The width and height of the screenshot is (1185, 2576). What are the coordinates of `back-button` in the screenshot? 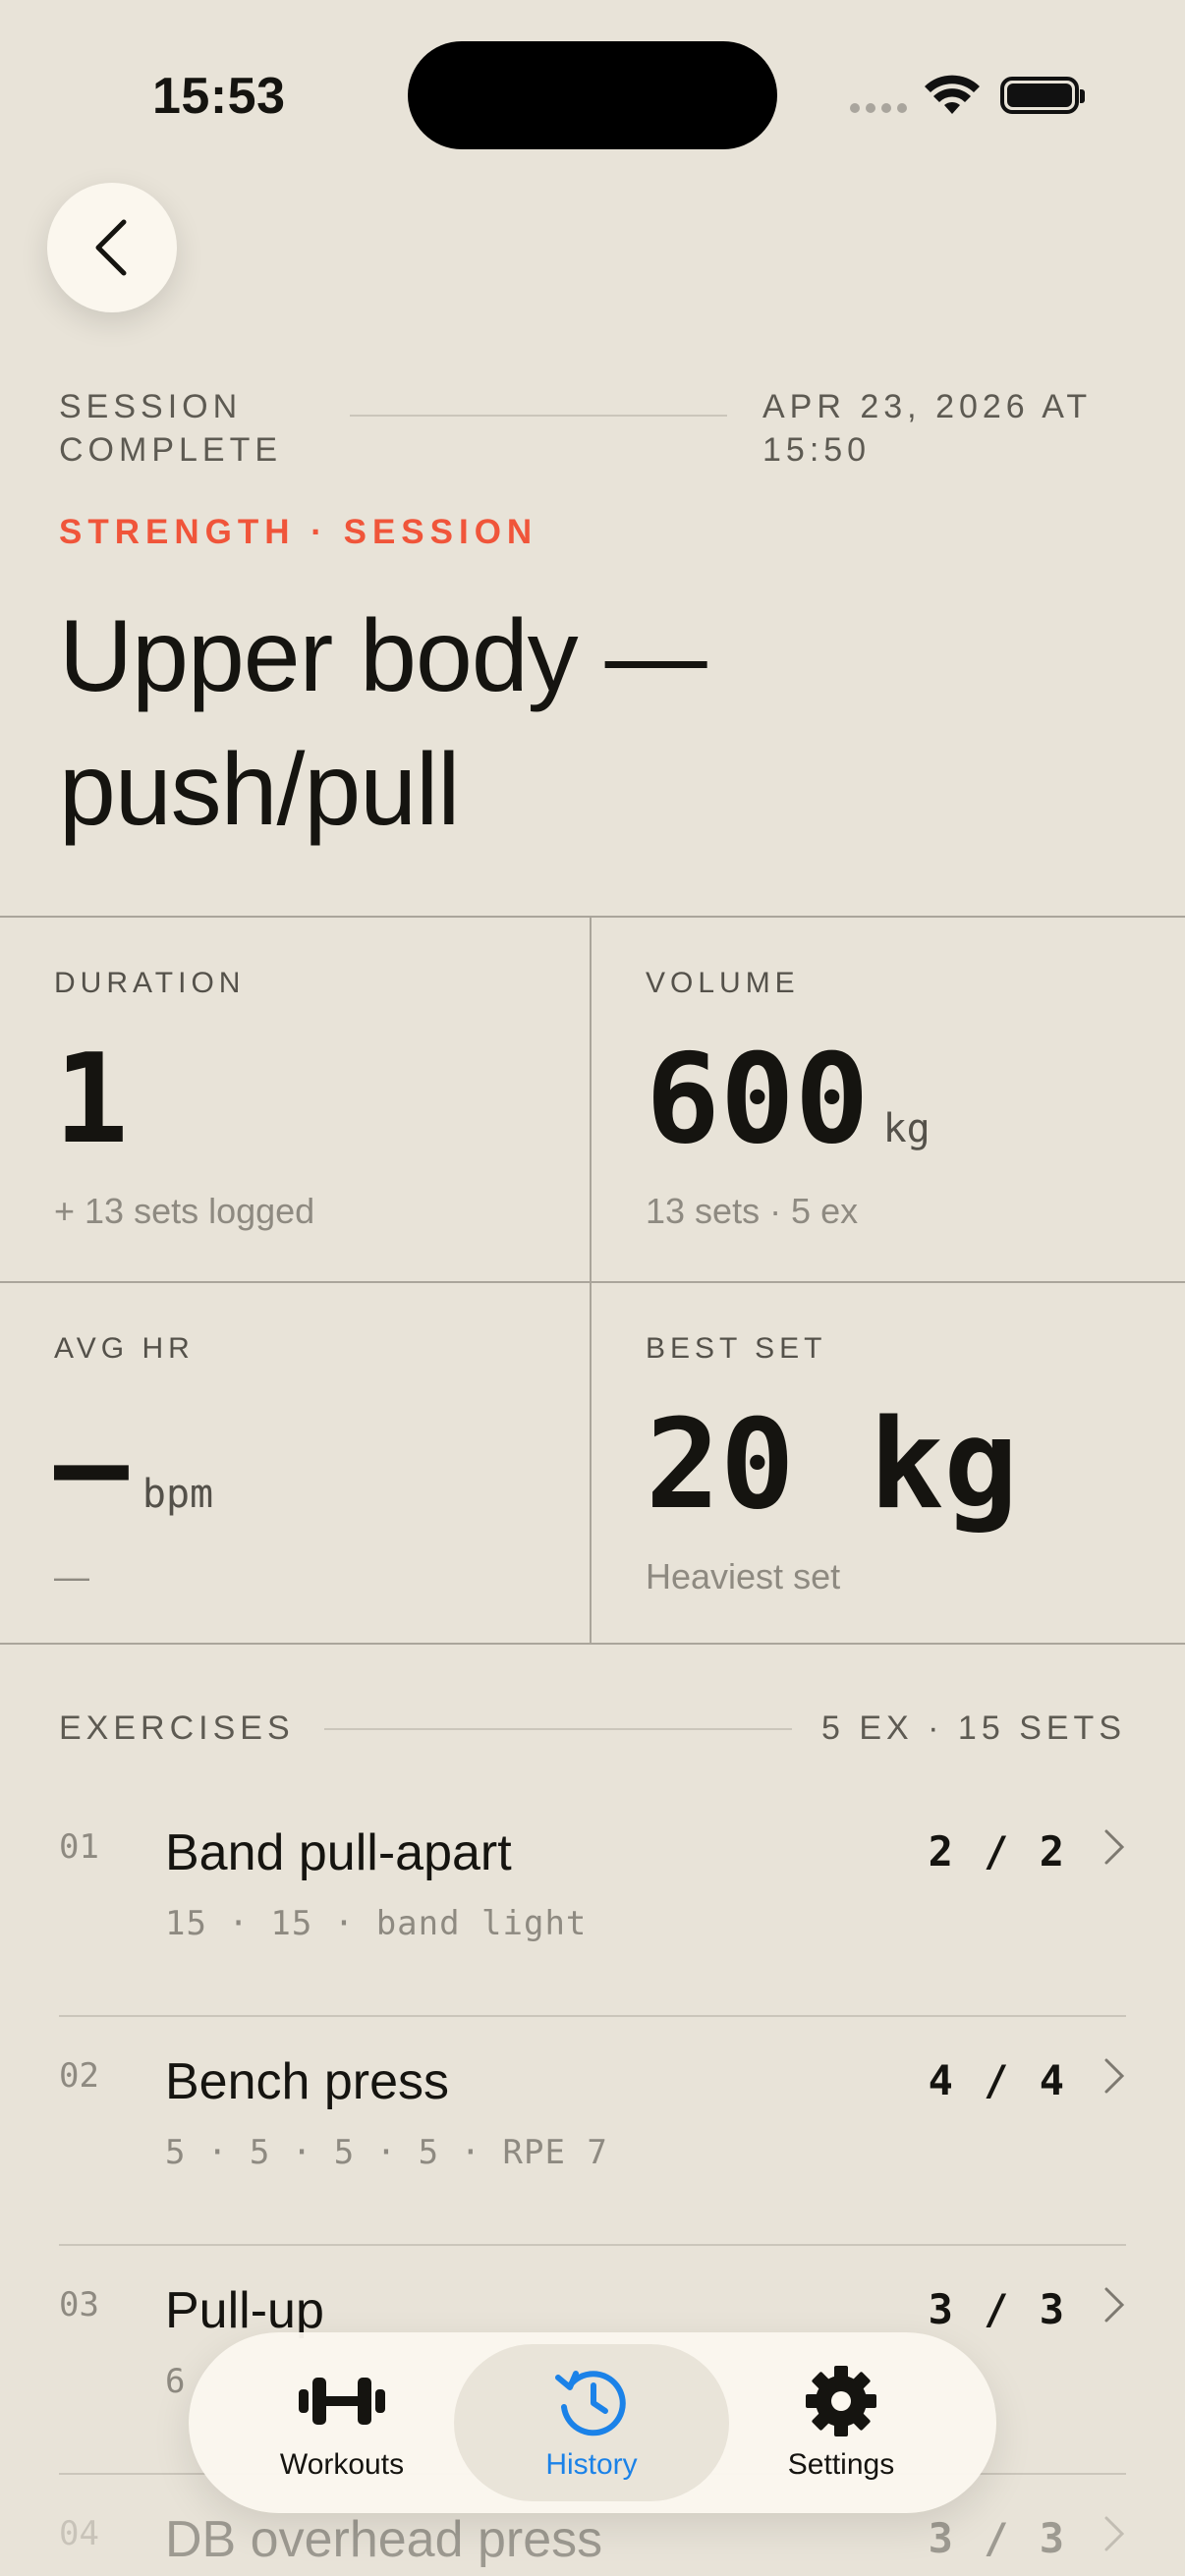 It's located at (112, 247).